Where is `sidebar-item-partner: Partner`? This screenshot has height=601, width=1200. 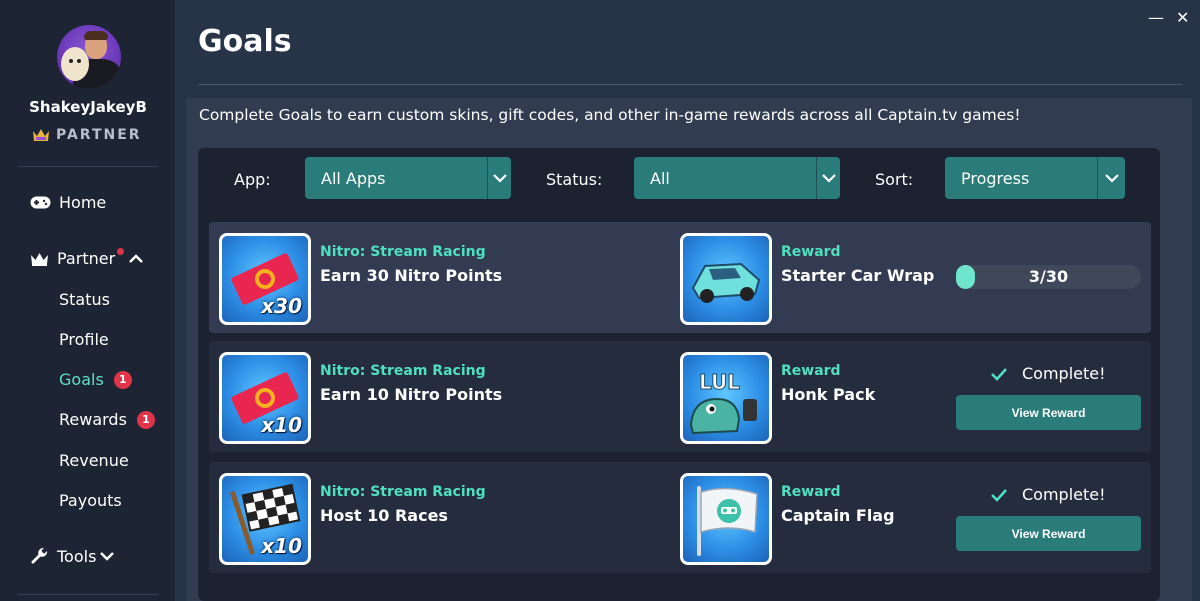 sidebar-item-partner: Partner is located at coordinates (87, 258).